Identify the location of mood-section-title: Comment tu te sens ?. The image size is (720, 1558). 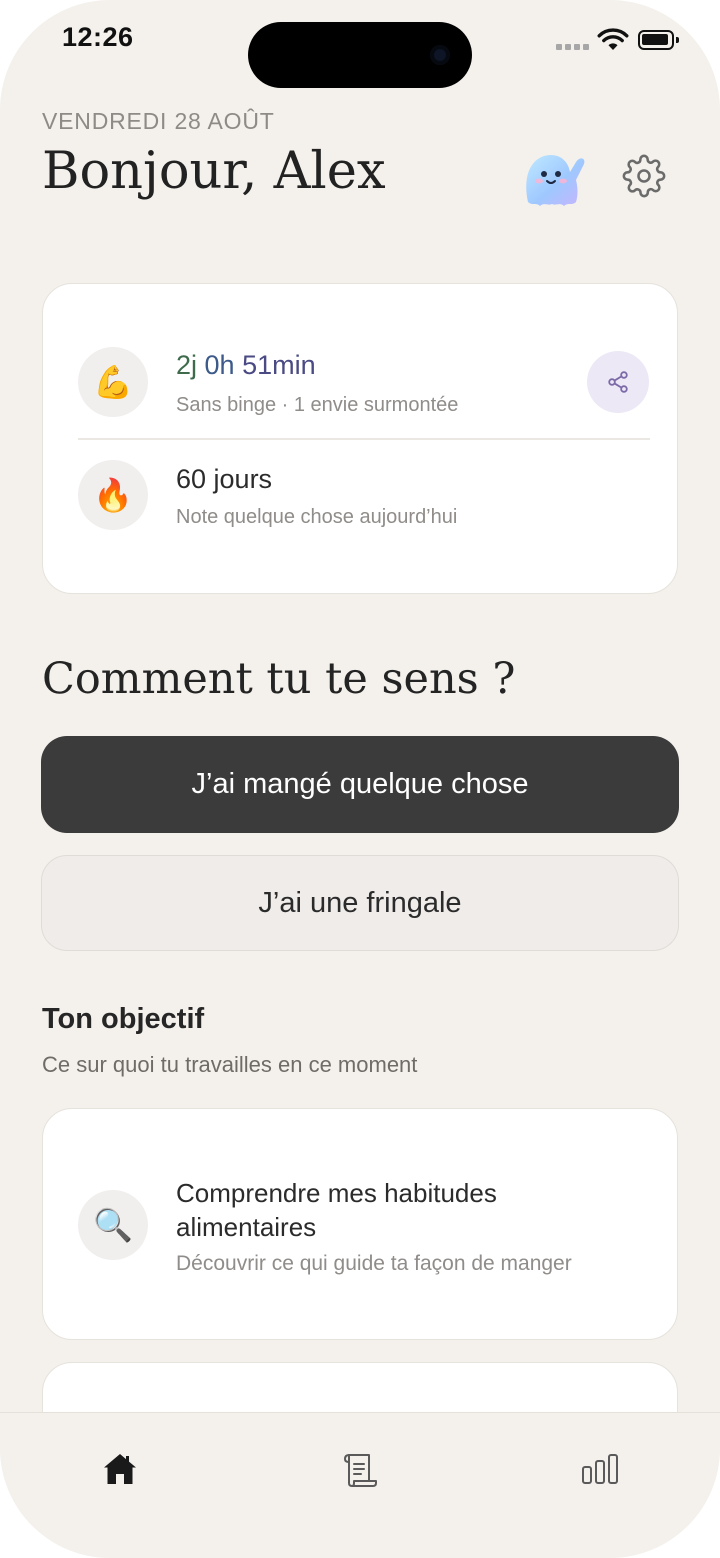
(279, 679).